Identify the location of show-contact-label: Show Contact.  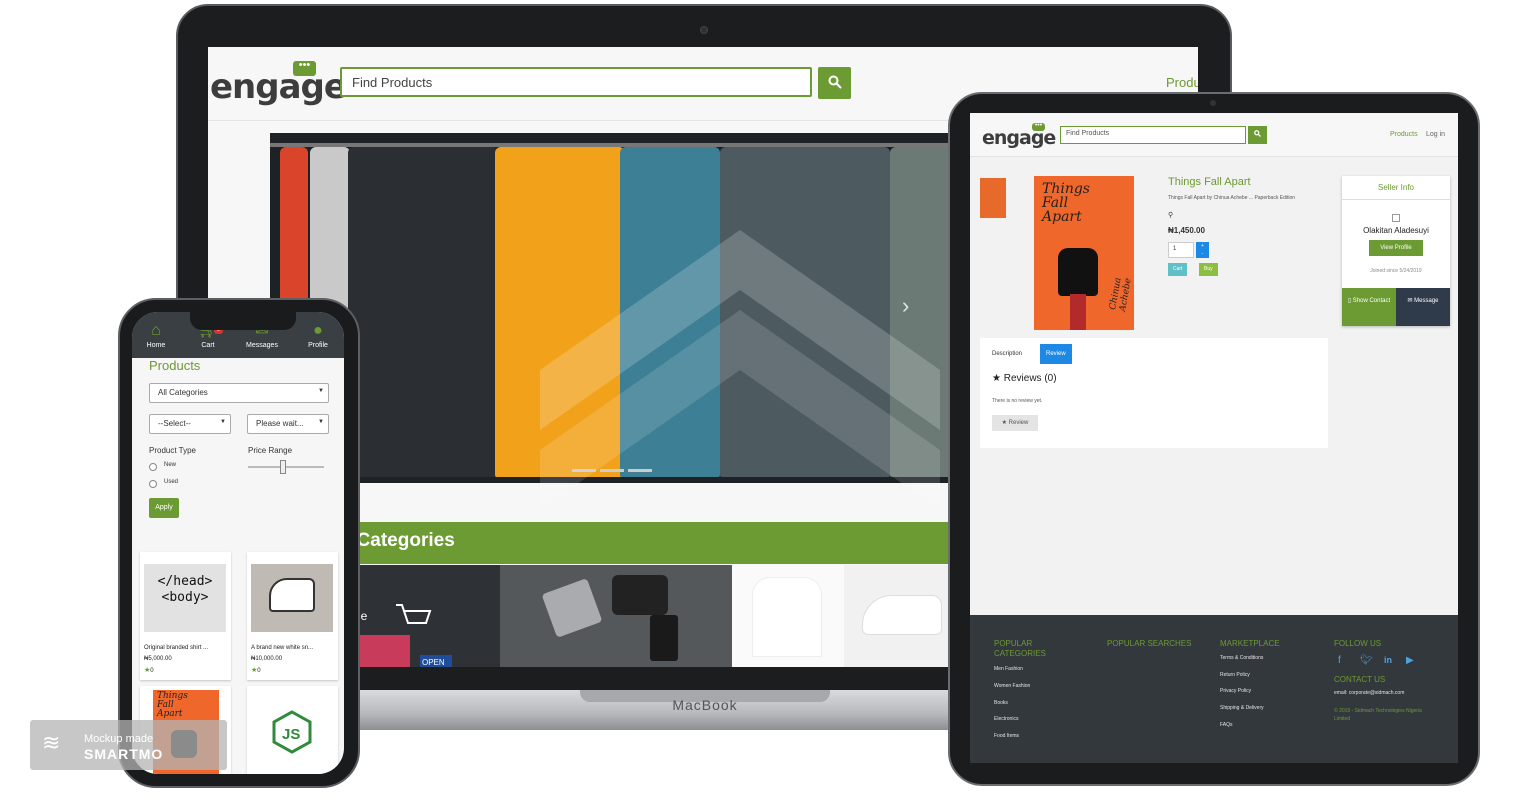
(1371, 301).